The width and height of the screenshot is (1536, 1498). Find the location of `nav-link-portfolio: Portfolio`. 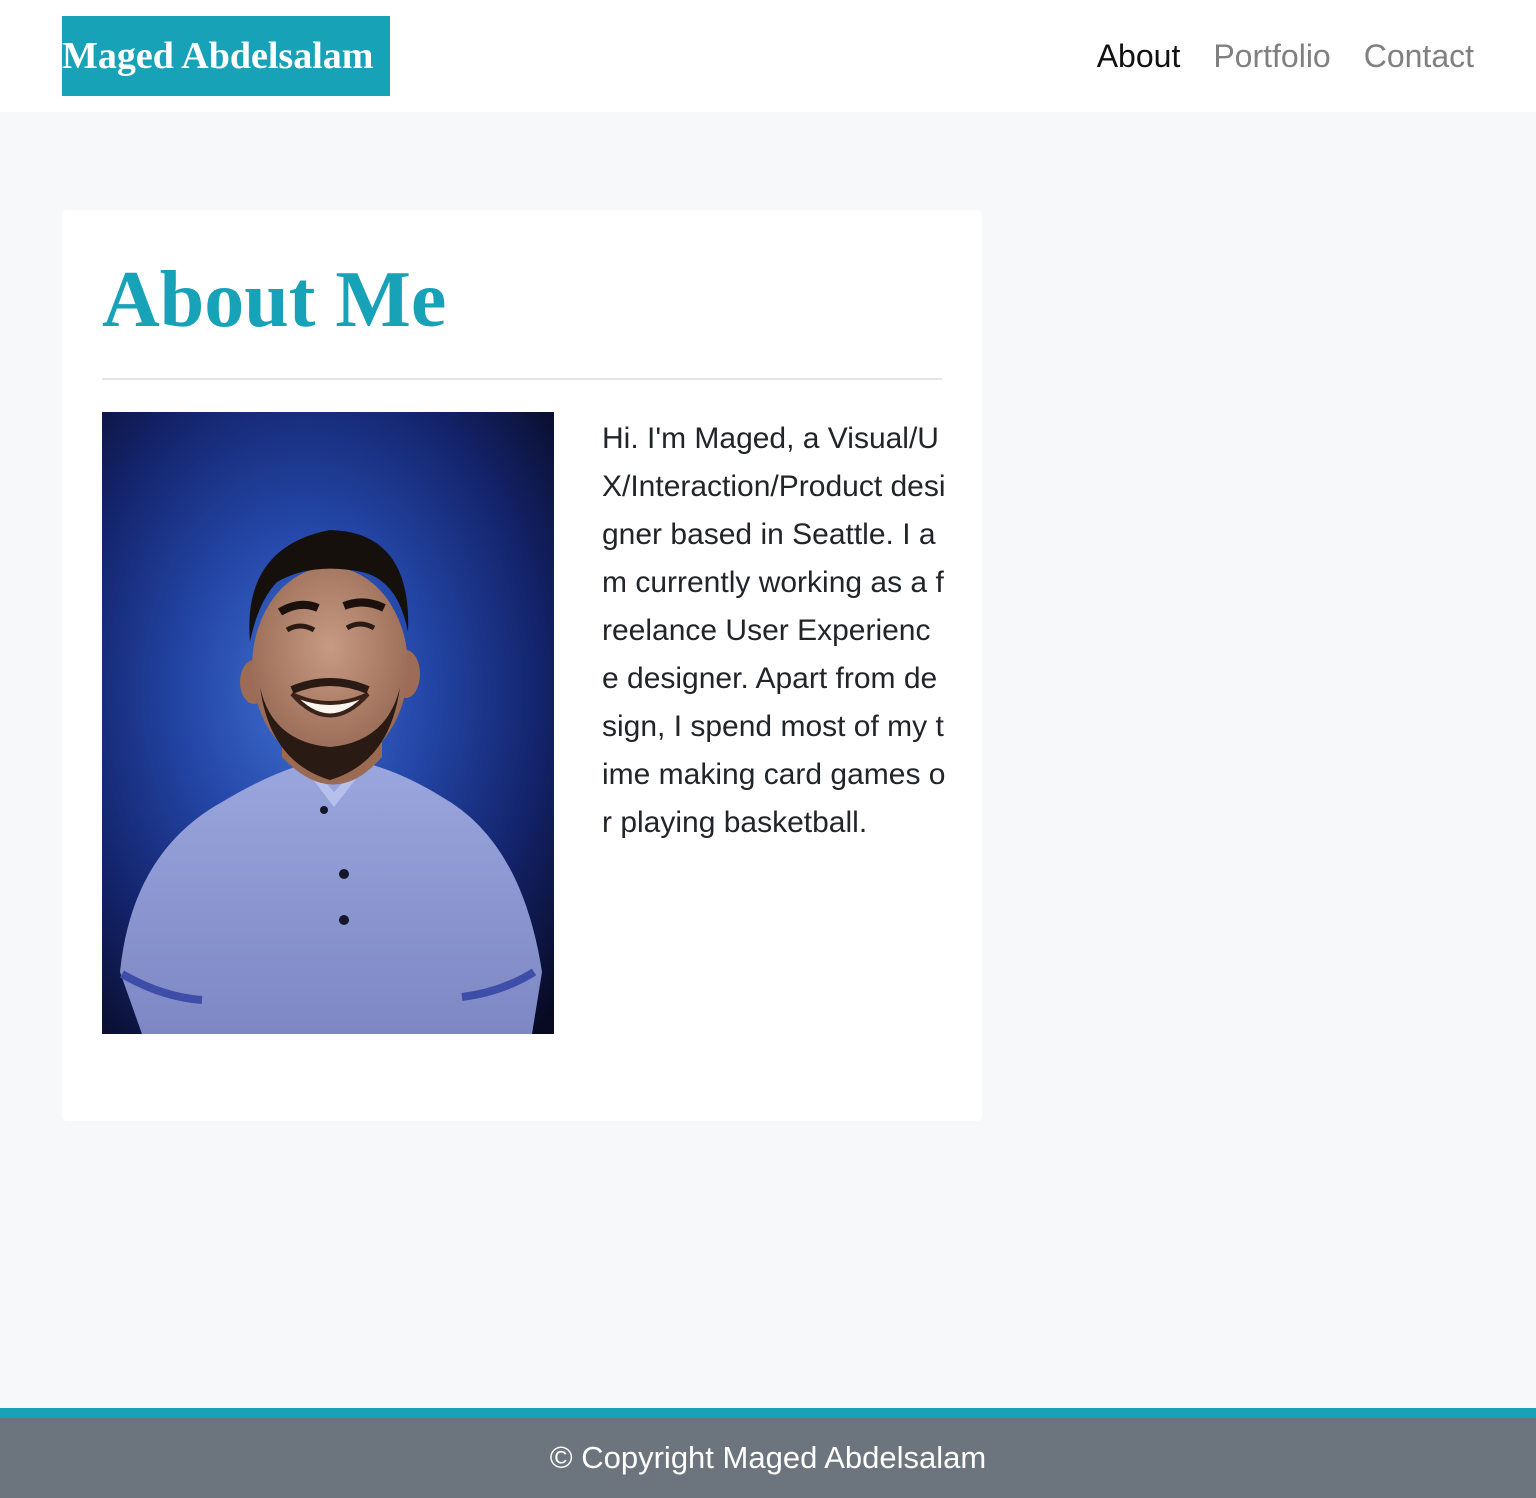

nav-link-portfolio: Portfolio is located at coordinates (1271, 56).